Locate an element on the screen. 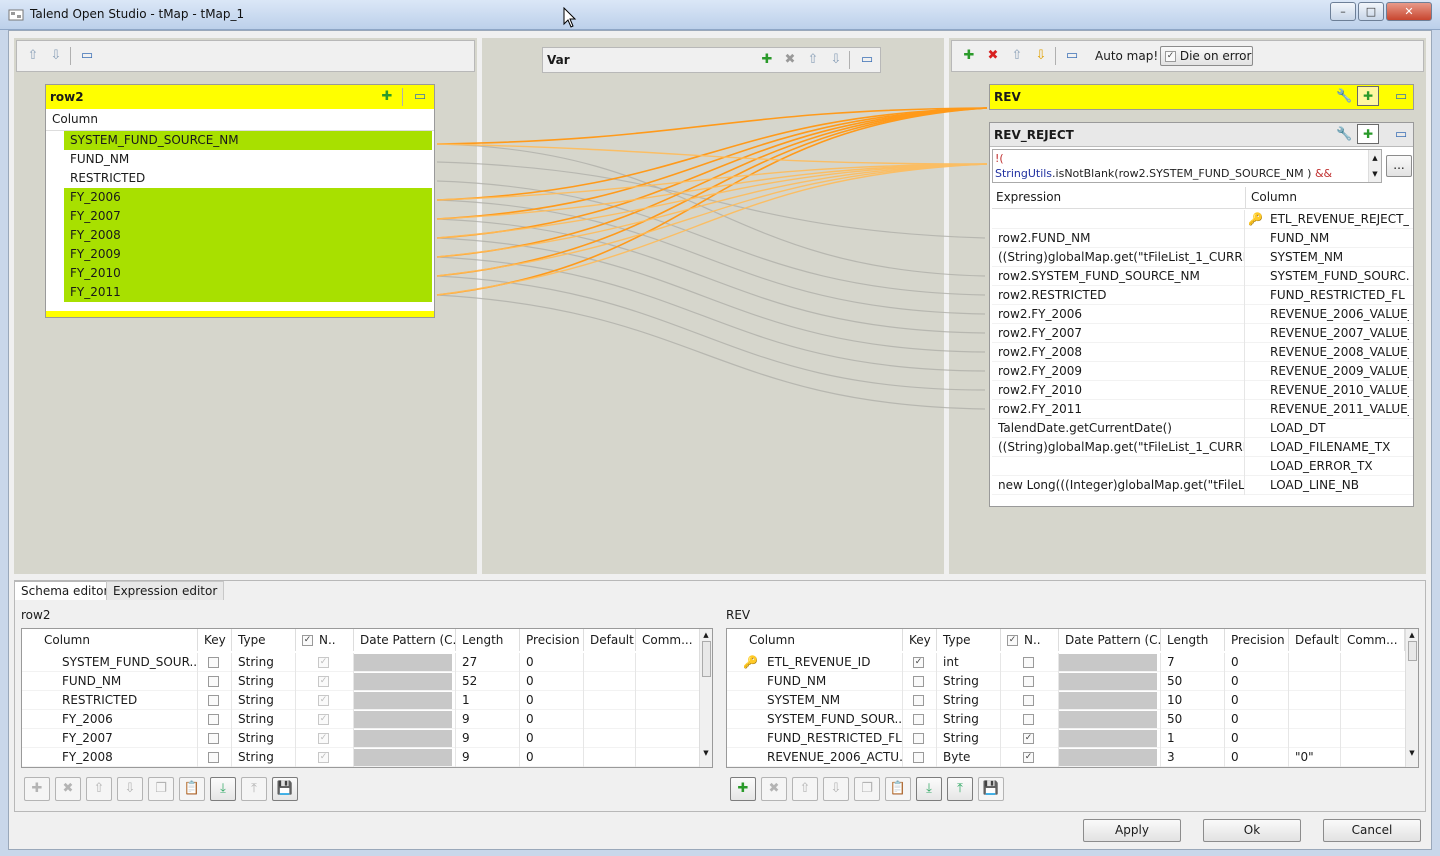  wrench-icon: 🔧 is located at coordinates (1344, 97).